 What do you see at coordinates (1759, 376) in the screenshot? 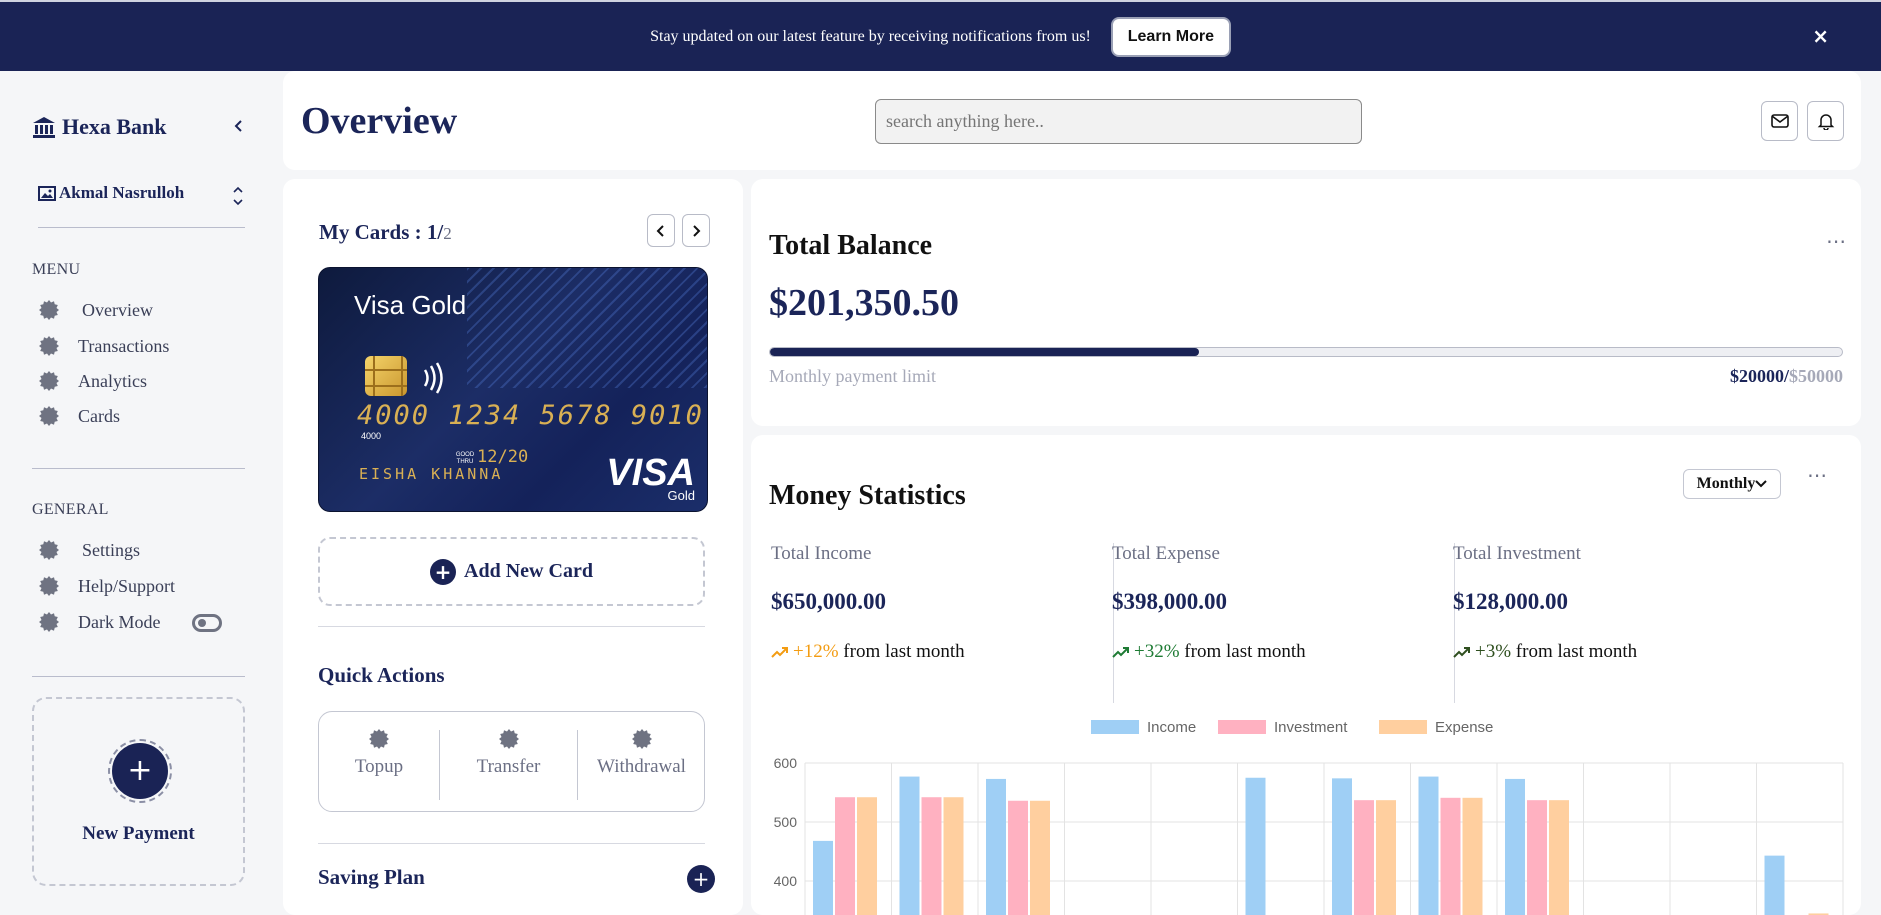
I see `limit-used: $20000/` at bounding box center [1759, 376].